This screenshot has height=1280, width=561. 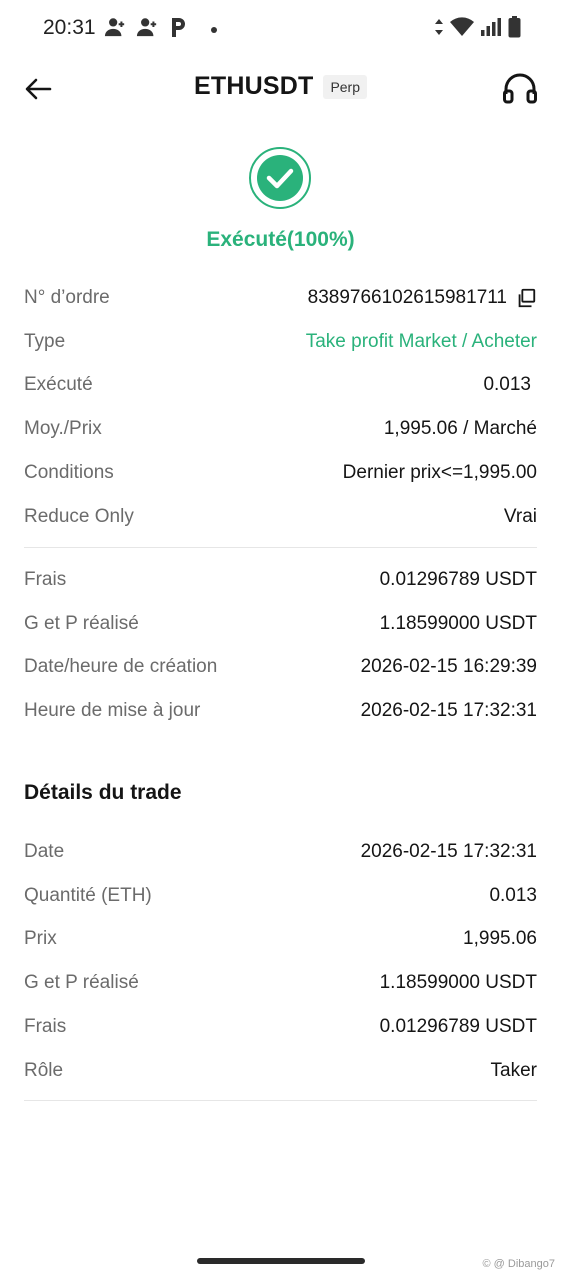 What do you see at coordinates (280, 983) in the screenshot?
I see `trade-row-realized-pnl: G et P réalisé 1.18599000 USDT` at bounding box center [280, 983].